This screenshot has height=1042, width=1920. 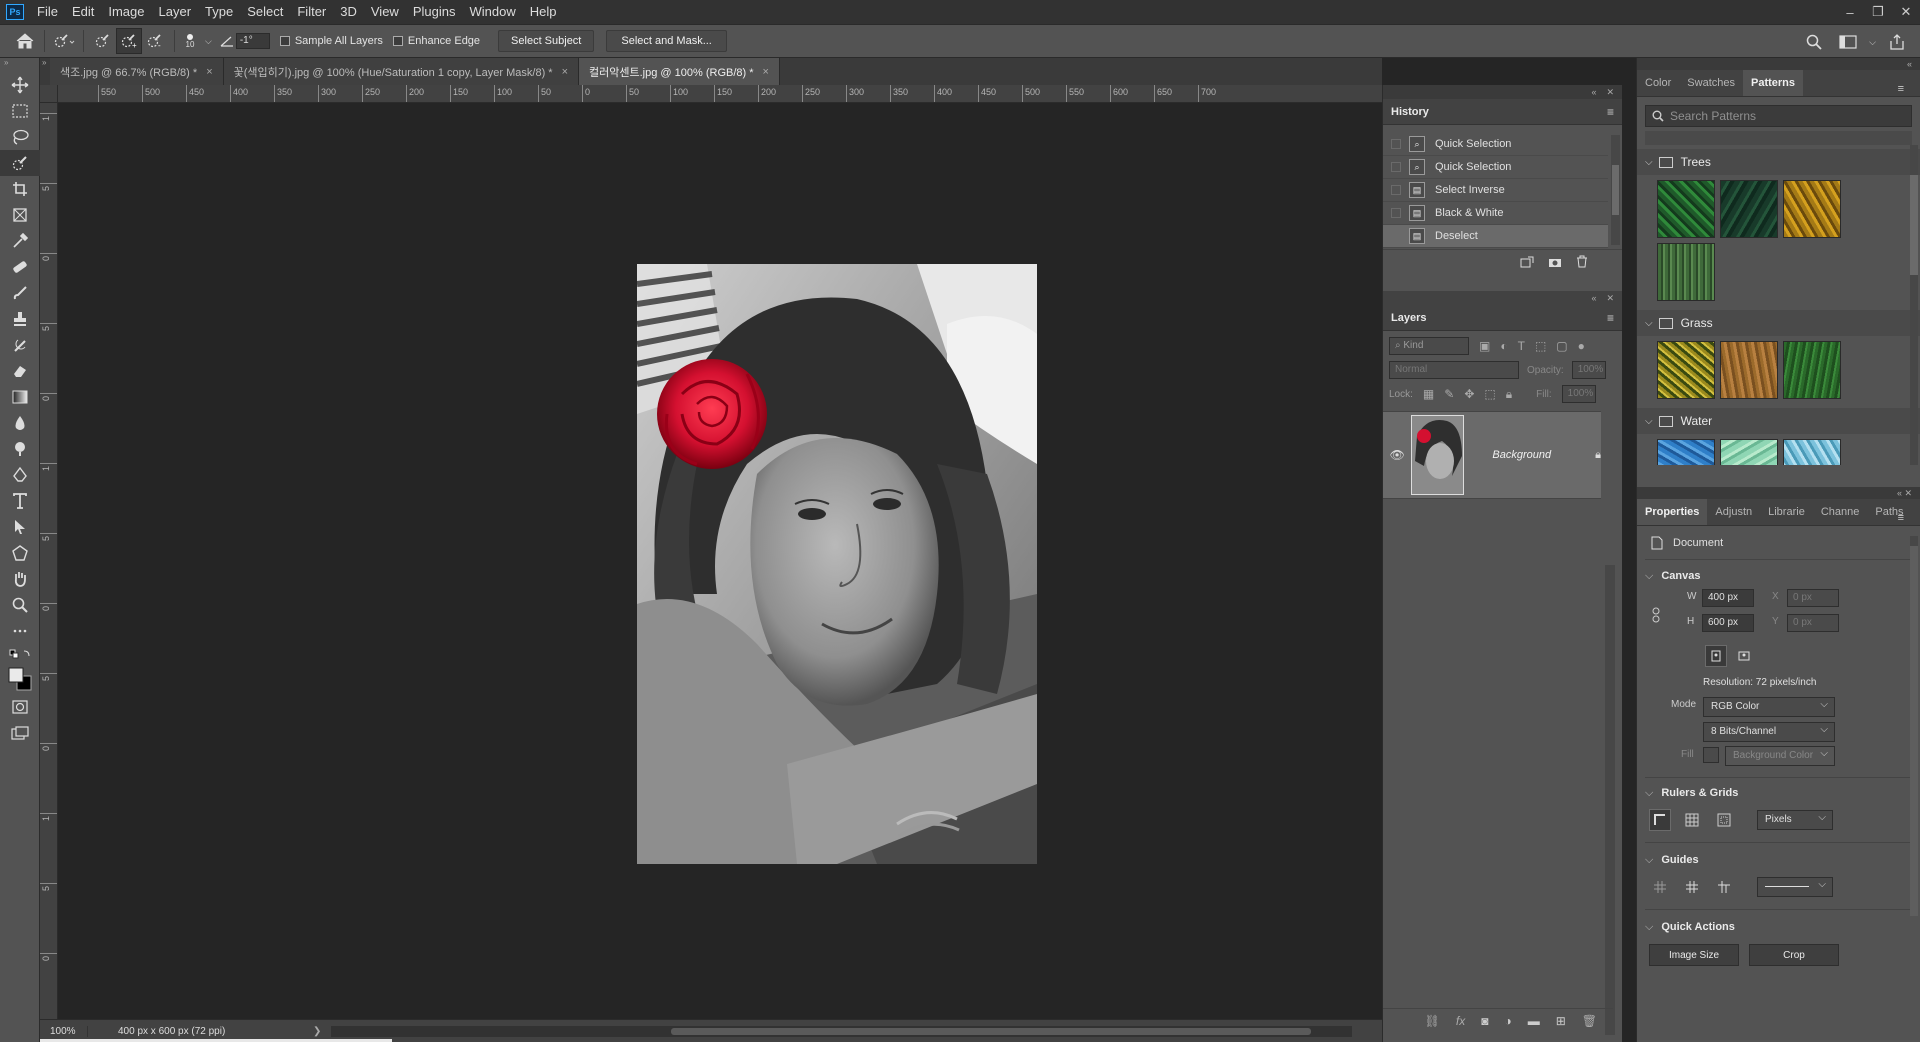 I want to click on screen-mode-icon, so click(x=20, y=733).